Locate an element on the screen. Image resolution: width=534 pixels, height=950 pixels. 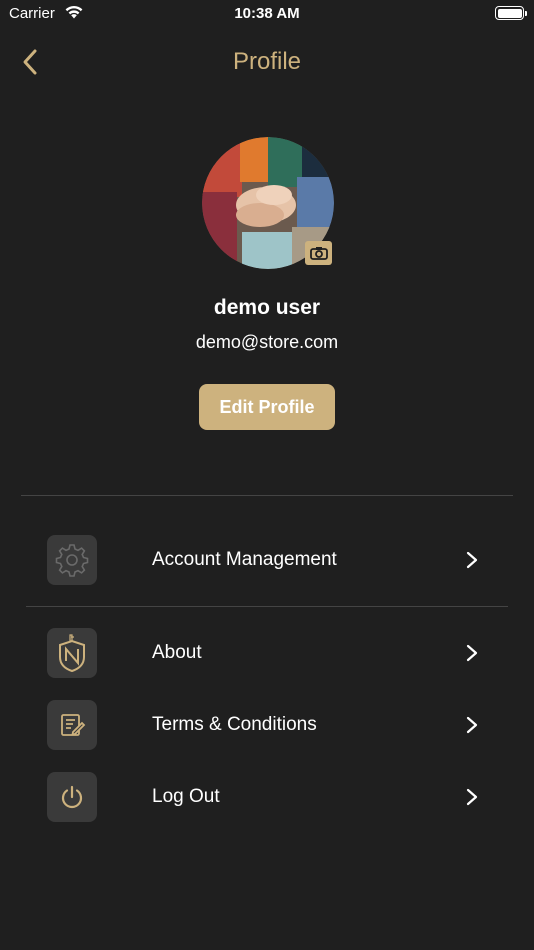
status-bar: Carrier 10:38 AM is located at coordinates (267, 14).